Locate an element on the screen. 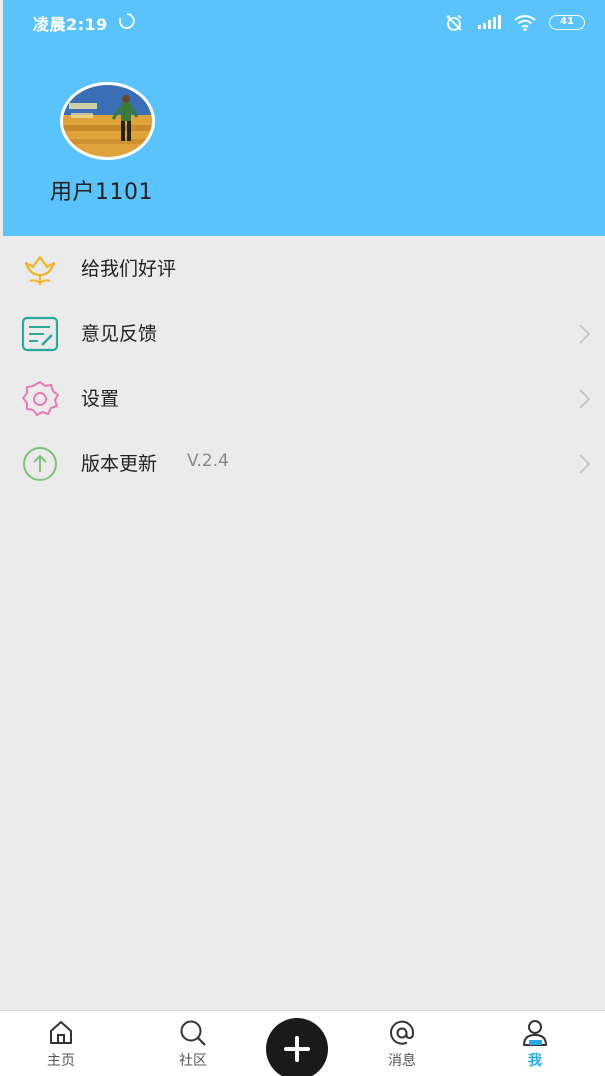  status-indicators: 41 is located at coordinates (514, 22).